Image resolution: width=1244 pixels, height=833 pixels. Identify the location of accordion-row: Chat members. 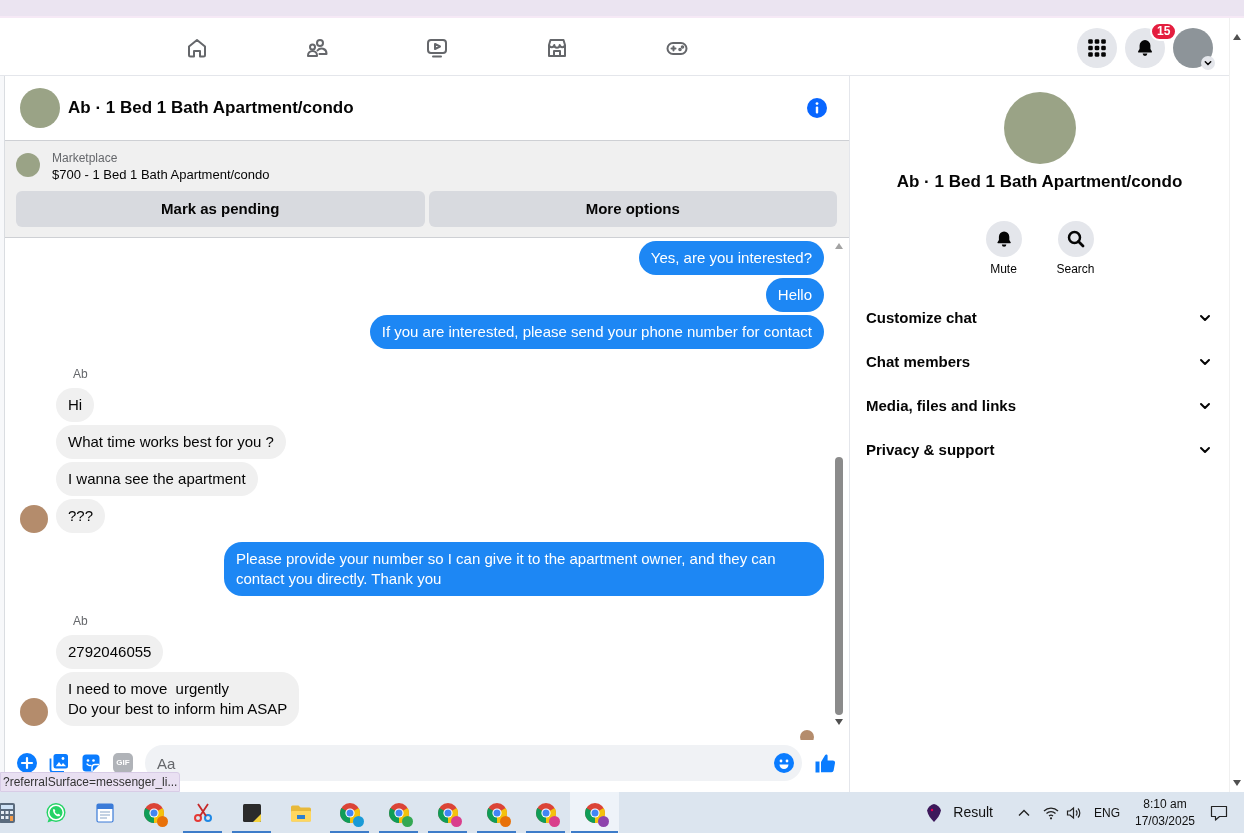
(1039, 362).